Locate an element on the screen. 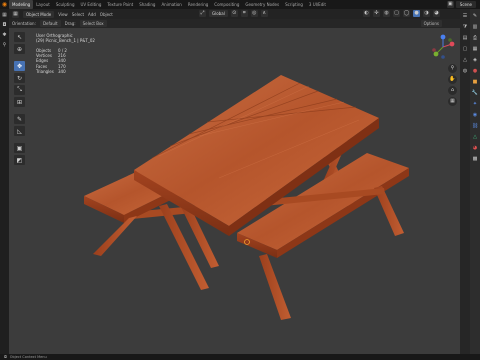  perspective-grid-icon: ▦ is located at coordinates (452, 101).